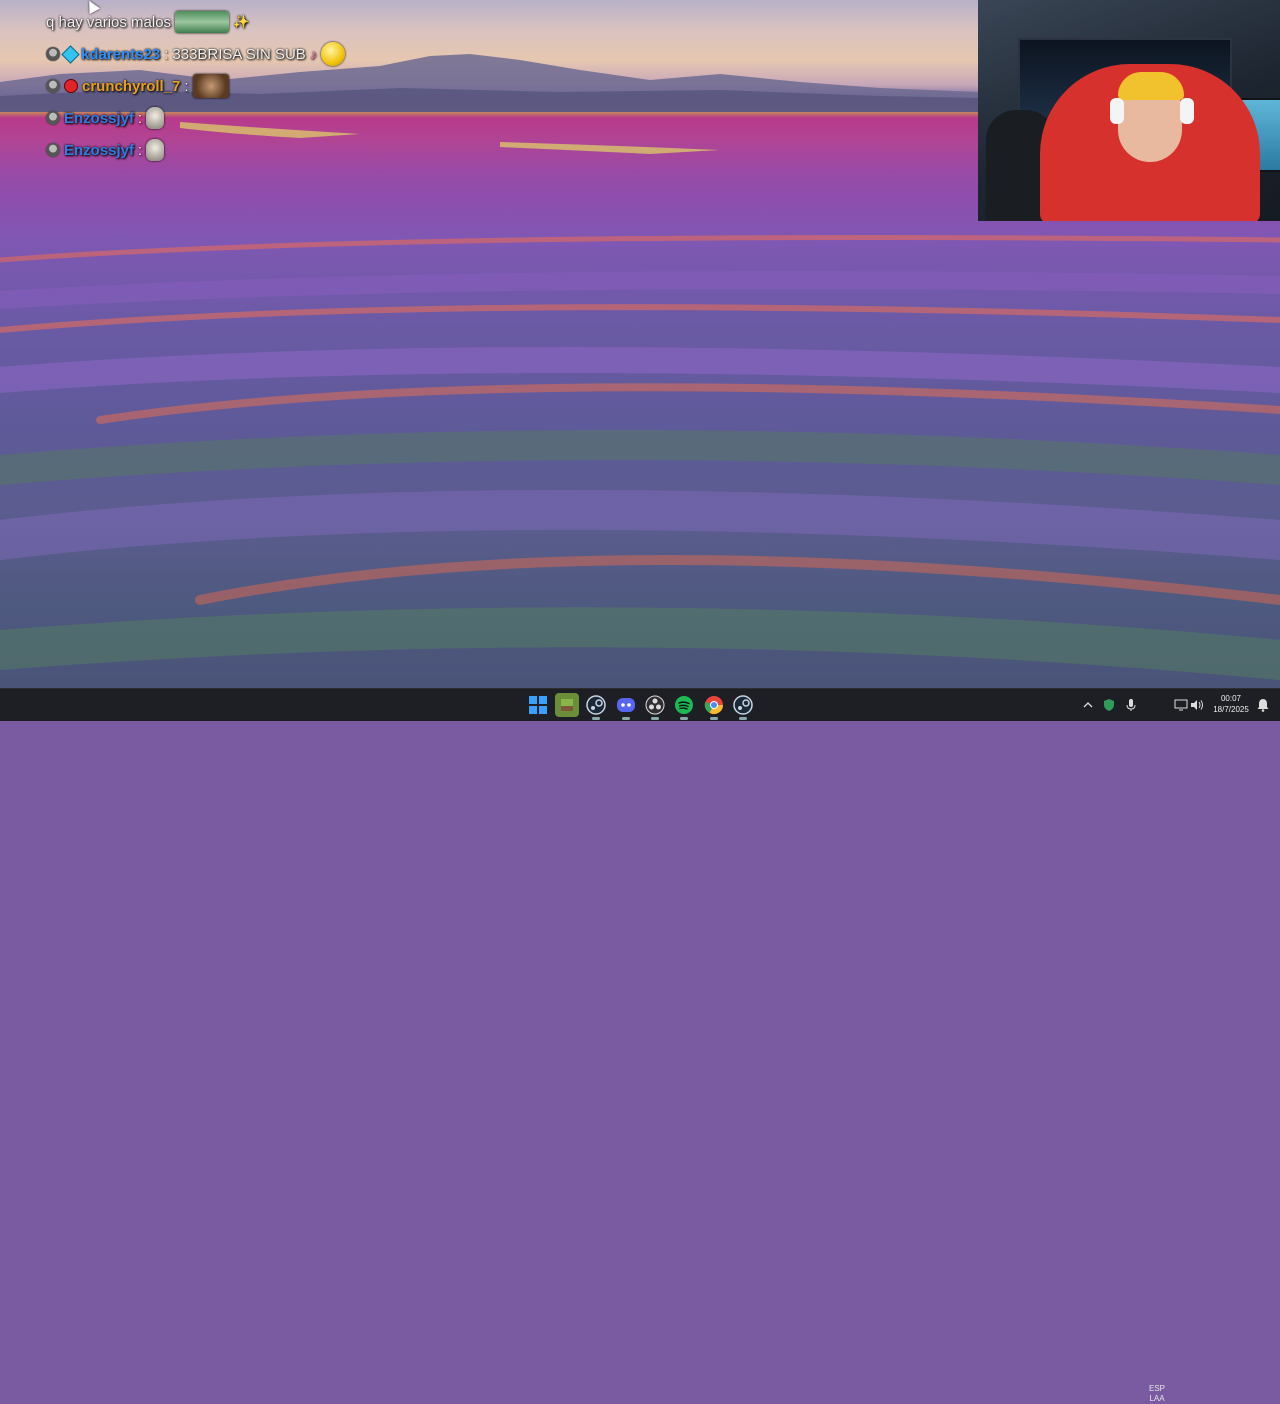  I want to click on gem-badge-icon, so click(70, 54).